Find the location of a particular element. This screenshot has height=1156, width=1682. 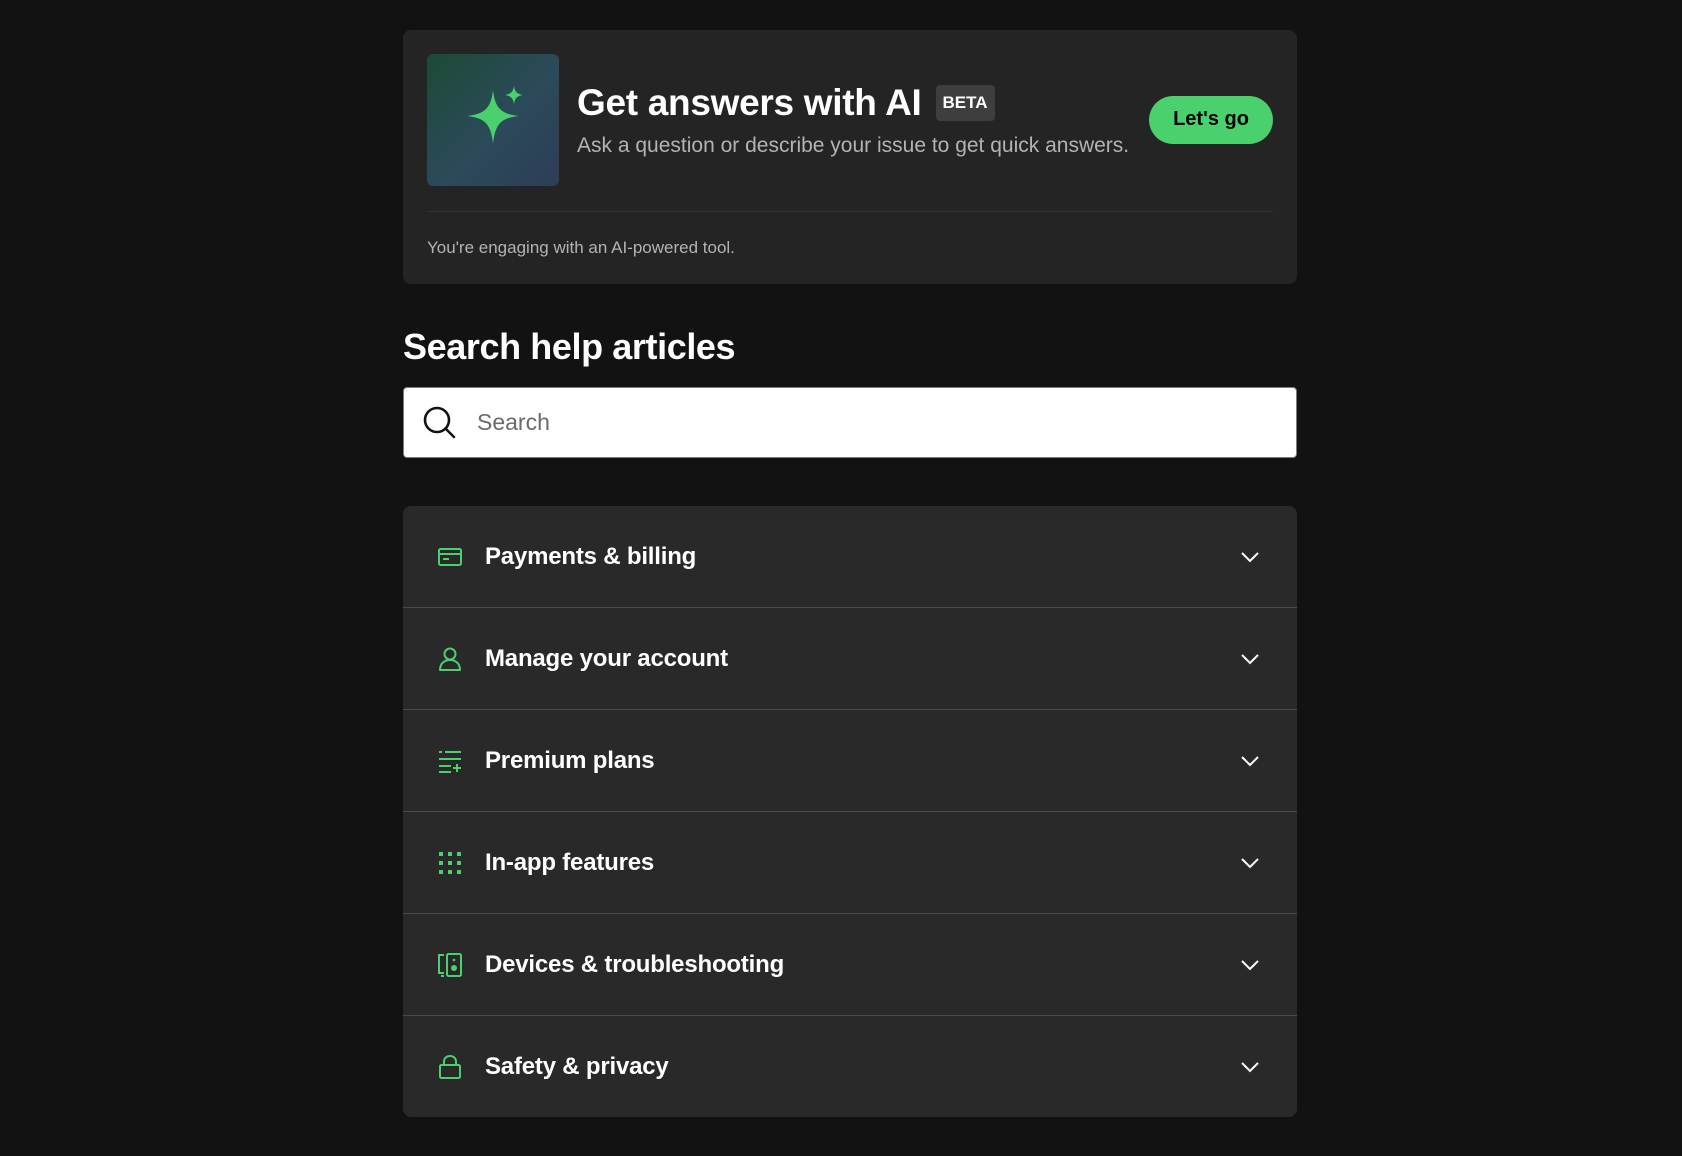

search-input is located at coordinates (885, 422).